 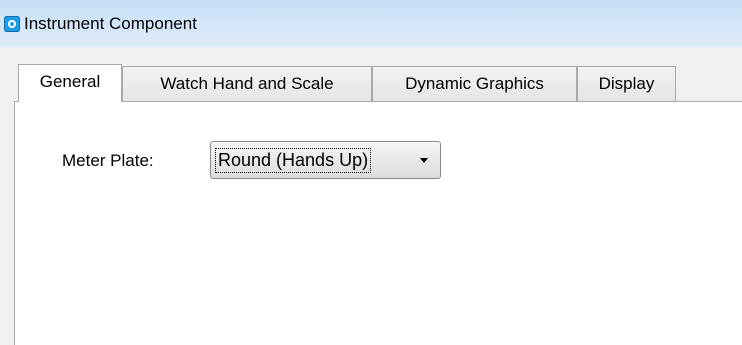 I want to click on meter-plate-dropdown: Round (Hands Up), so click(x=325, y=160).